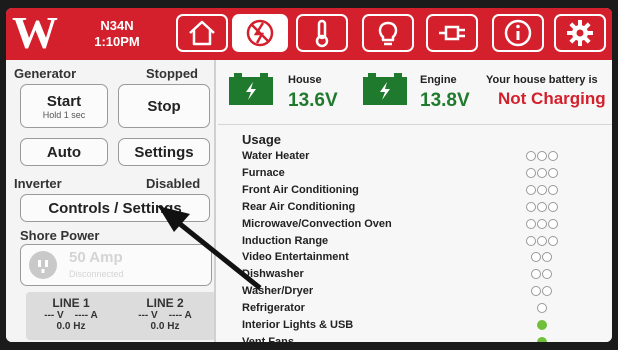 This screenshot has width=618, height=350. I want to click on generator-stop-button: Stop, so click(164, 106).